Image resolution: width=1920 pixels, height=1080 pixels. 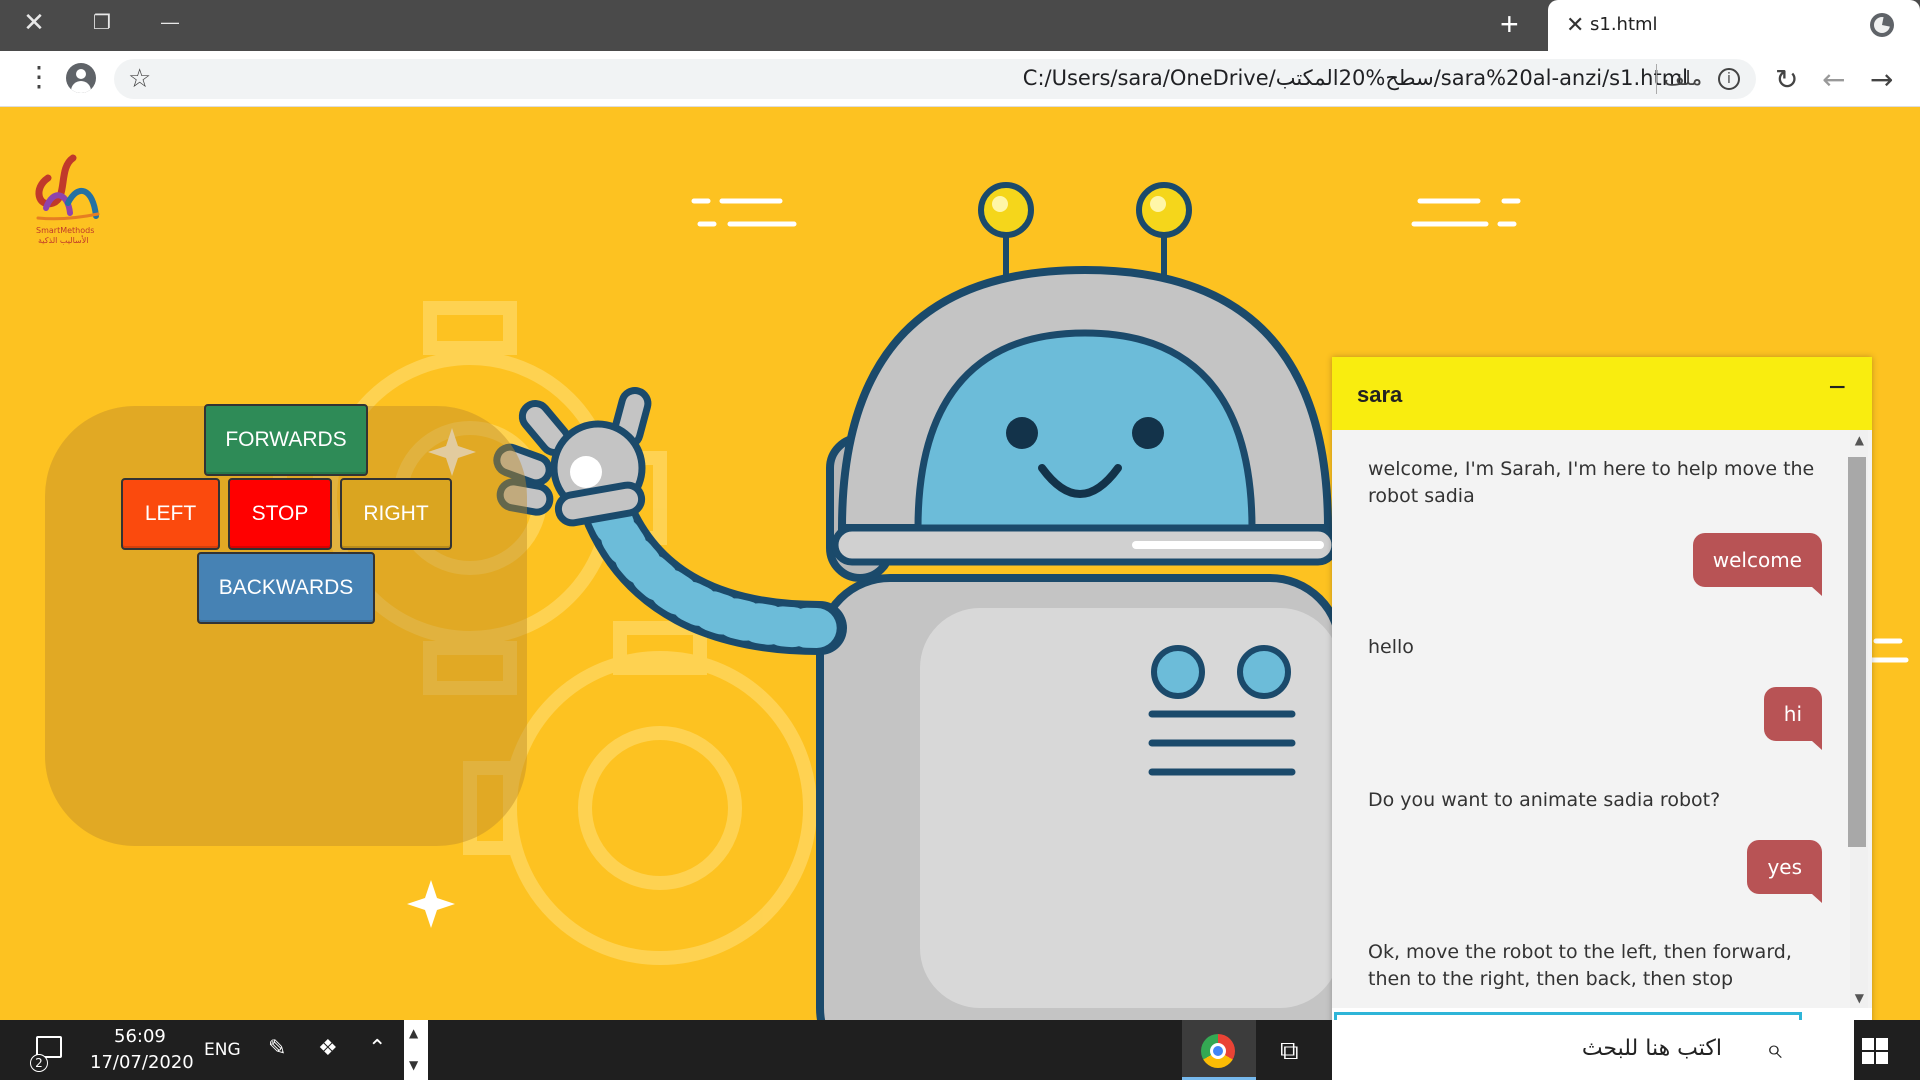 I want to click on globe-icon, so click(x=1882, y=25).